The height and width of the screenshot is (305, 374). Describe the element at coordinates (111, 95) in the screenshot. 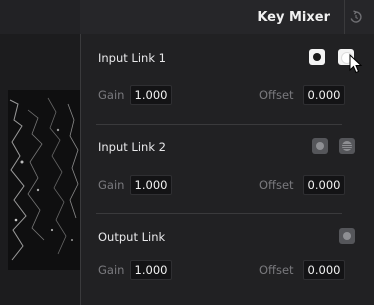

I see `input-link-1-gain-label: Gain` at that location.